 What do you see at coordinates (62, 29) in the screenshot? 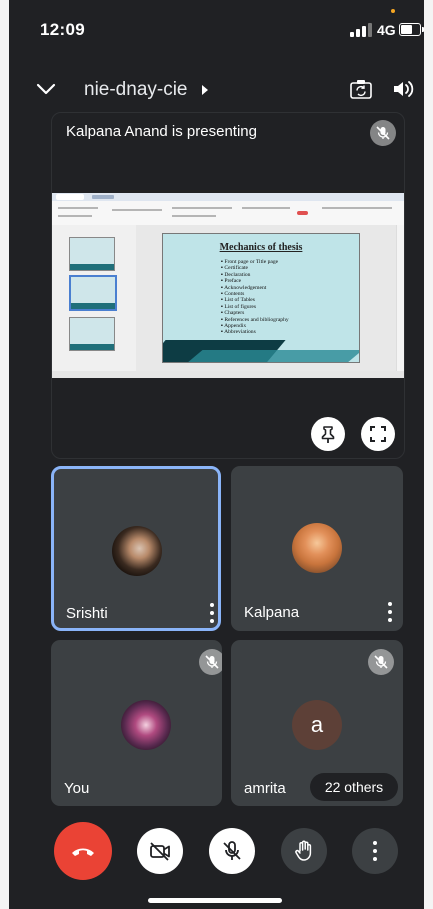
I see `status-time: 12:09` at bounding box center [62, 29].